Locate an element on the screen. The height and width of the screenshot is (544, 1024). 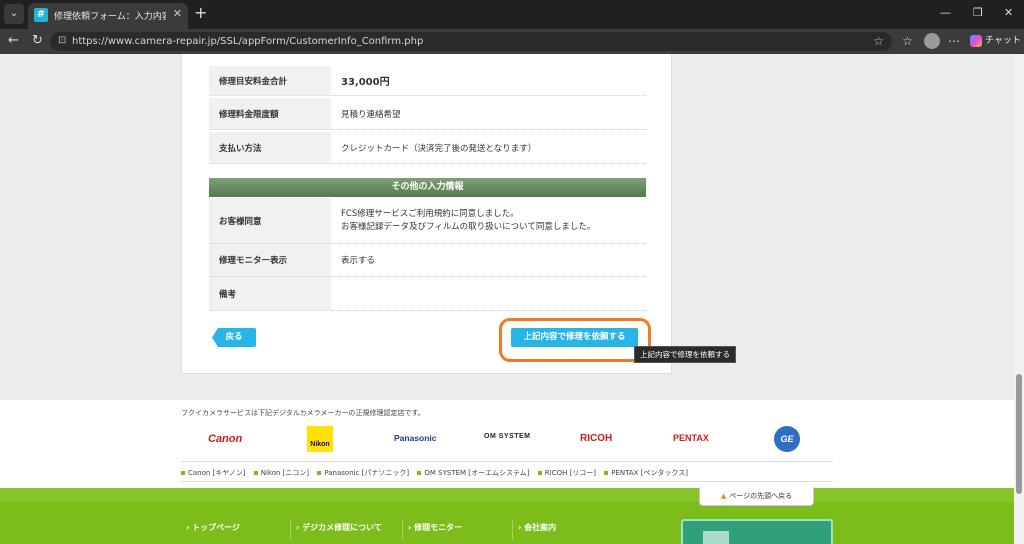
copilot-icon is located at coordinates (976, 40).